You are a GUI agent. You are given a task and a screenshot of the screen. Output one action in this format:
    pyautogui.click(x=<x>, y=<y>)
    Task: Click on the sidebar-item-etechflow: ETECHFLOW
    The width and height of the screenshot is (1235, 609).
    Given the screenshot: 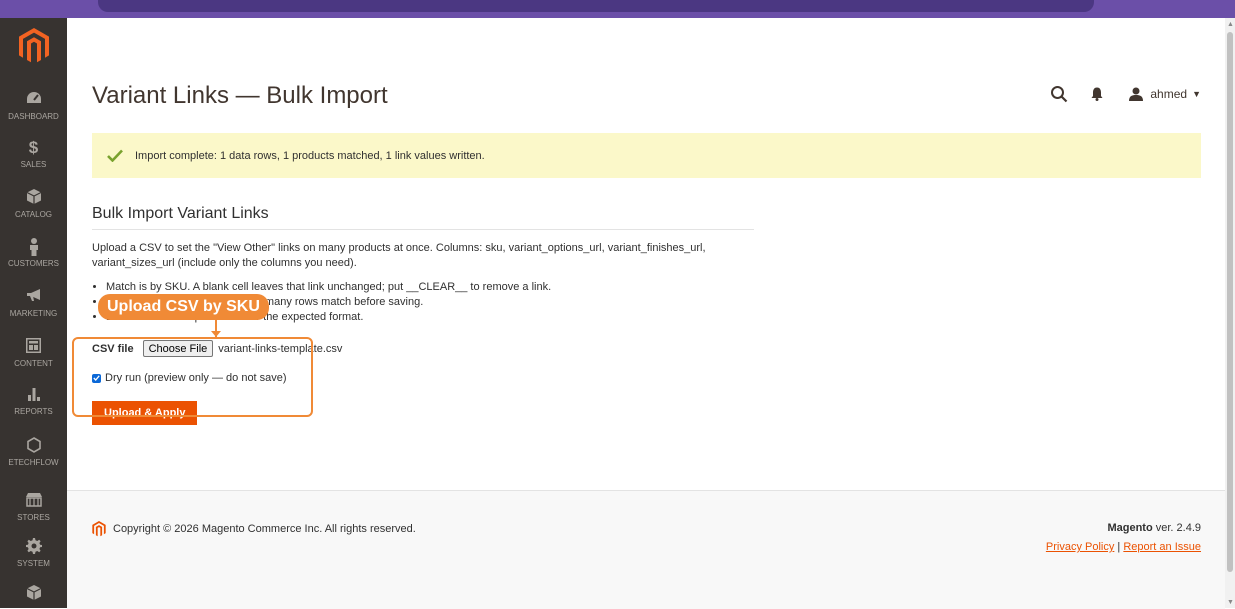 What is the action you would take?
    pyautogui.click(x=33, y=452)
    